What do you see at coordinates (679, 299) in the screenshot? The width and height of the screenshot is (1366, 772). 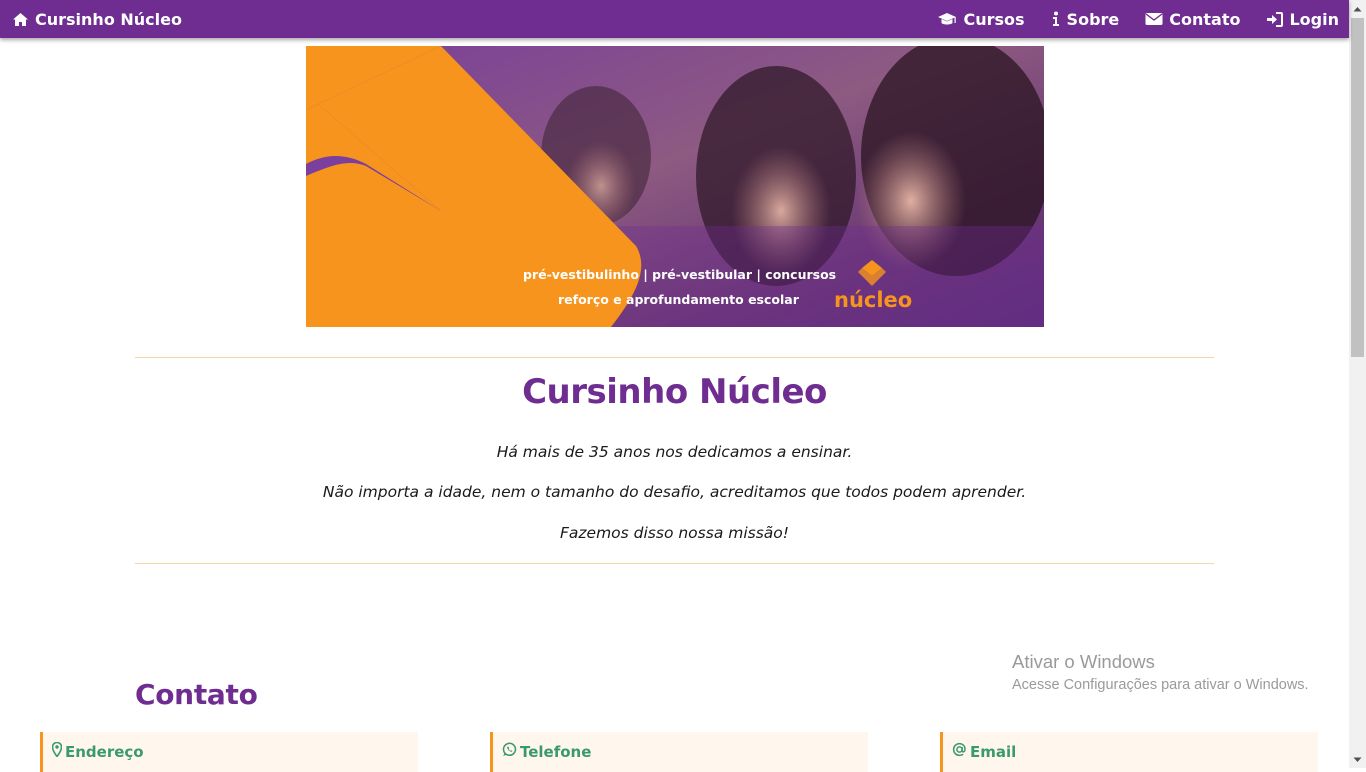 I see `banner-tagline-2: reforço e aprofundamento escolar` at bounding box center [679, 299].